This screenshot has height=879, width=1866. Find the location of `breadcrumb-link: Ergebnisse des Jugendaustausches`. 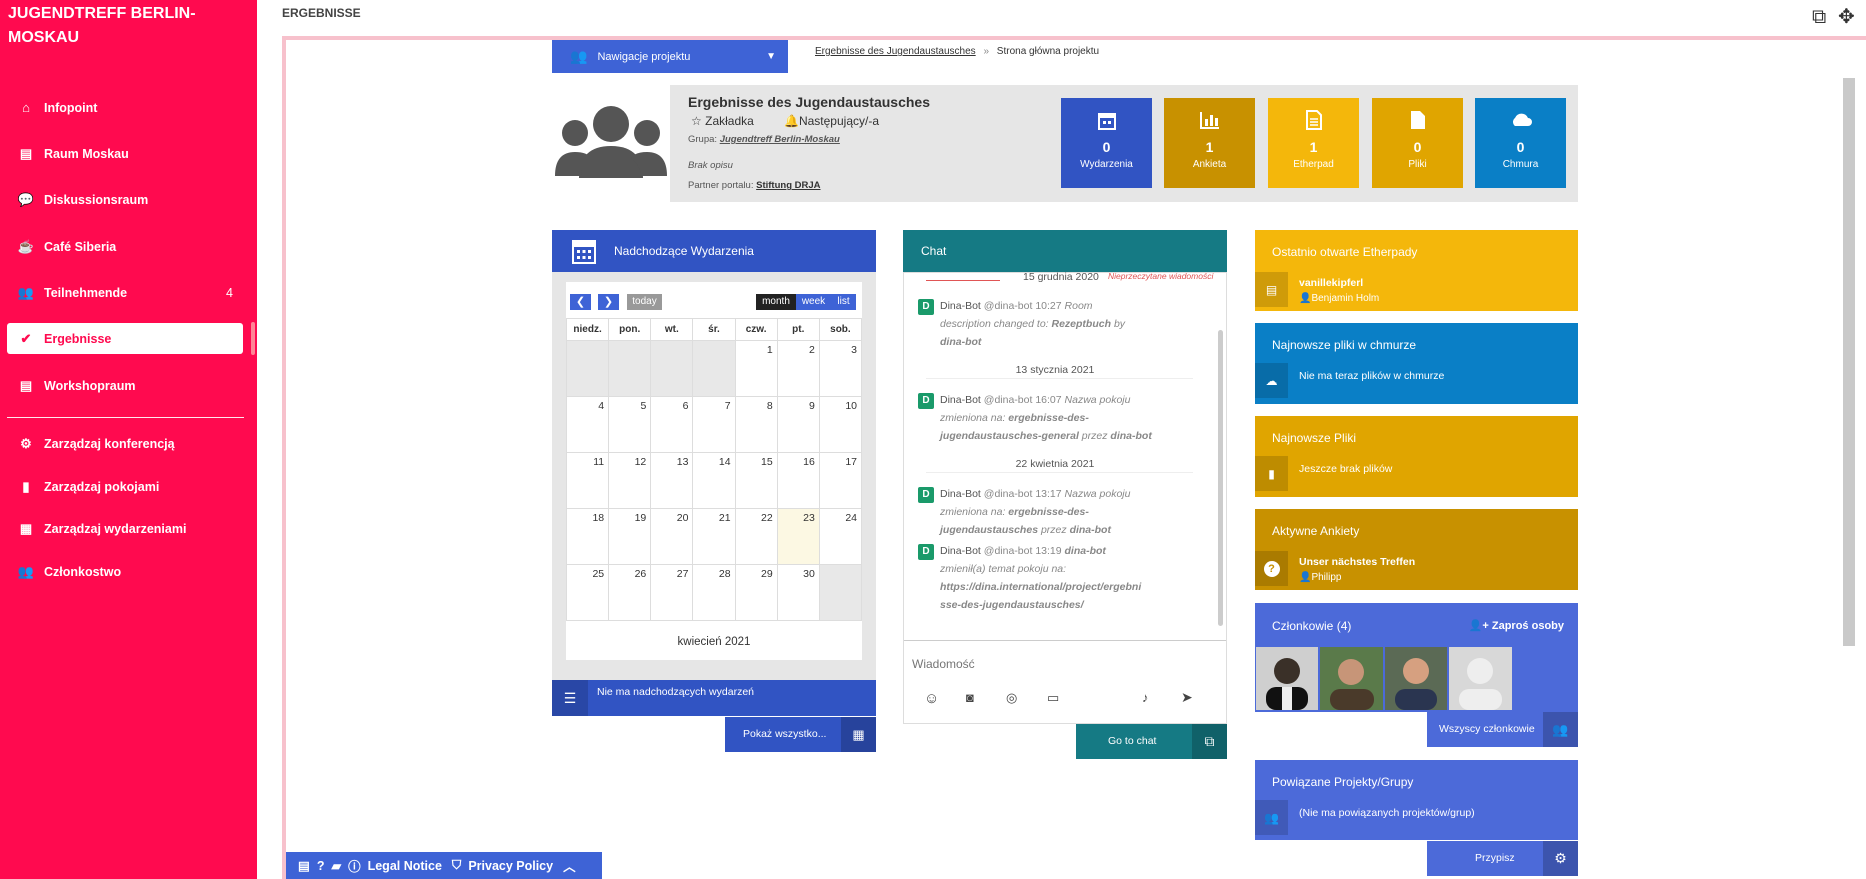

breadcrumb-link: Ergebnisse des Jugendaustausches is located at coordinates (895, 51).